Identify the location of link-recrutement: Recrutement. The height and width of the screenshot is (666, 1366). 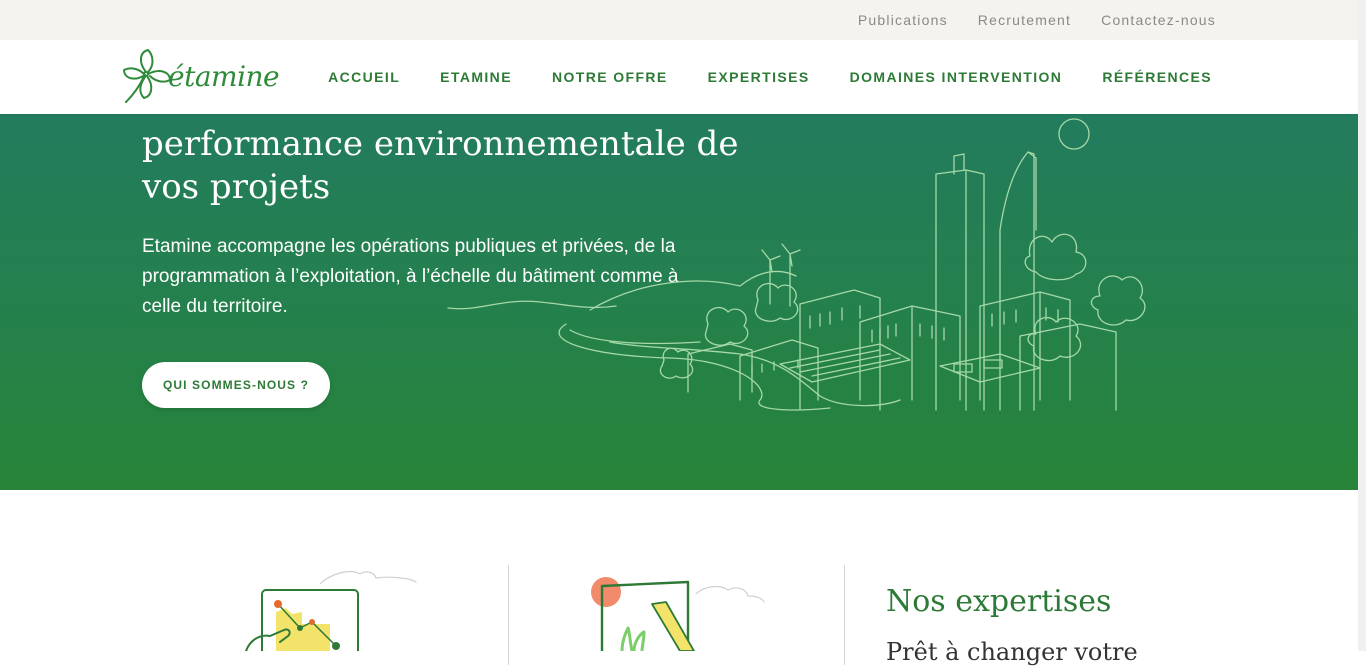
(1024, 20).